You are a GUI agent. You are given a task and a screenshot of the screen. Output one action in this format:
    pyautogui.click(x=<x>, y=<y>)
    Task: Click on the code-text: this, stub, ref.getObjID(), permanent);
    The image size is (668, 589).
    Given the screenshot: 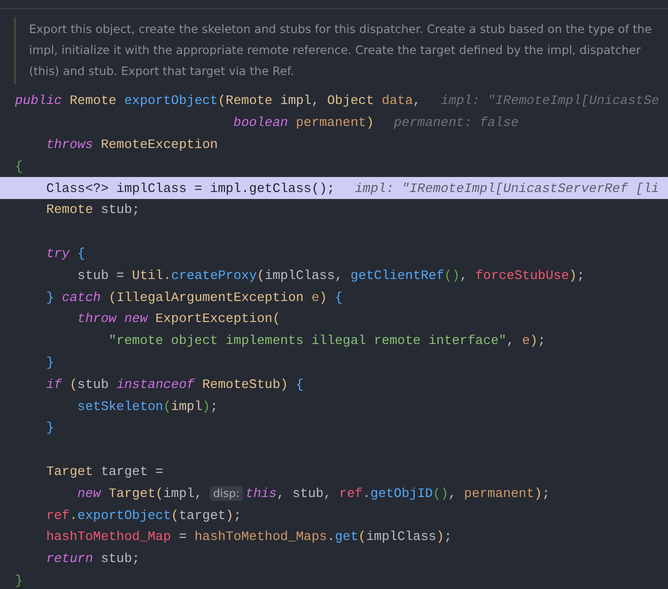 What is the action you would take?
    pyautogui.click(x=398, y=493)
    